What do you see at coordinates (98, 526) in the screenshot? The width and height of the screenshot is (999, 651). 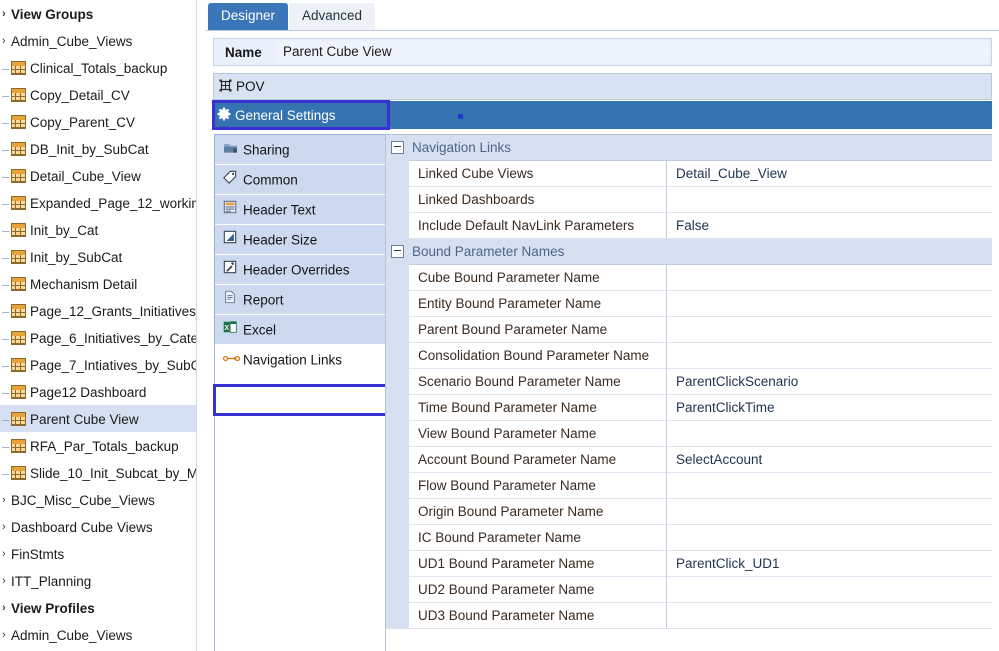 I see `tree-item: › Dashboard Cube Views` at bounding box center [98, 526].